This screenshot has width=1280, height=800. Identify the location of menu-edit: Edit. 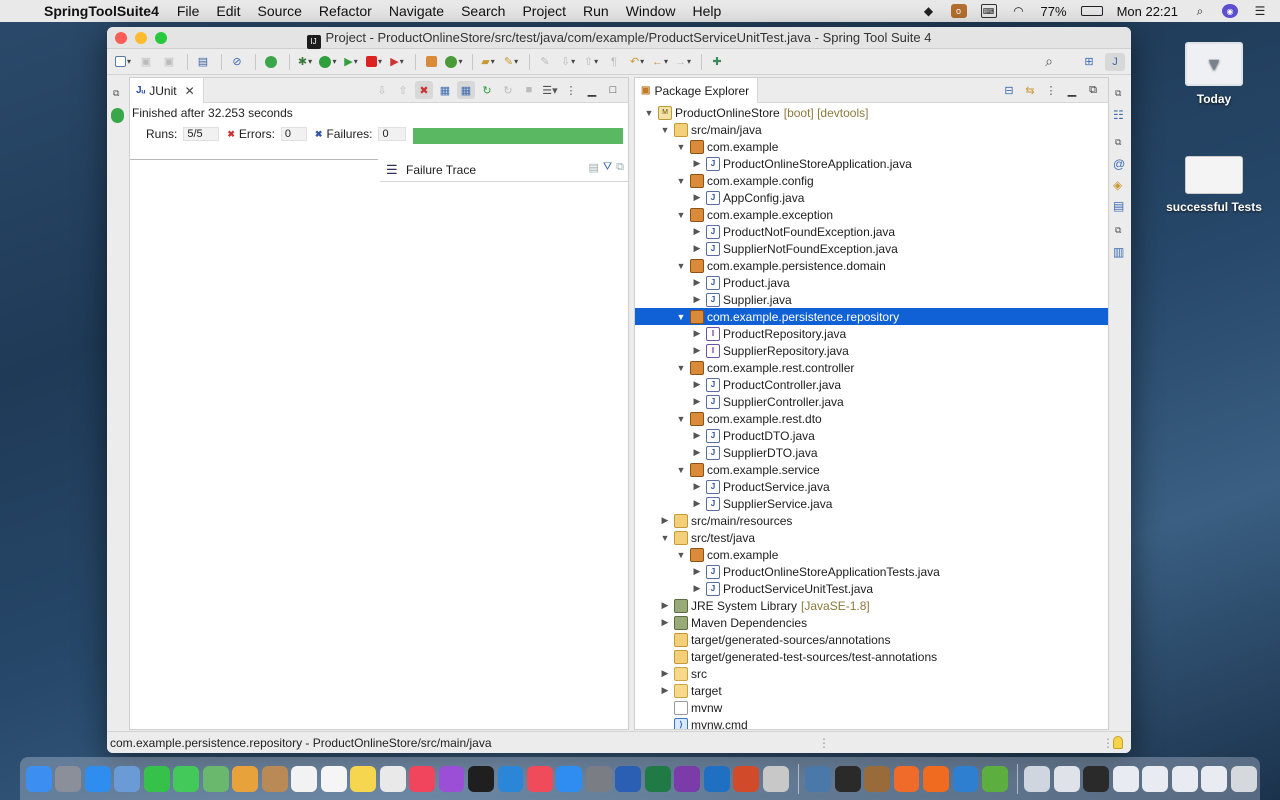
(228, 11).